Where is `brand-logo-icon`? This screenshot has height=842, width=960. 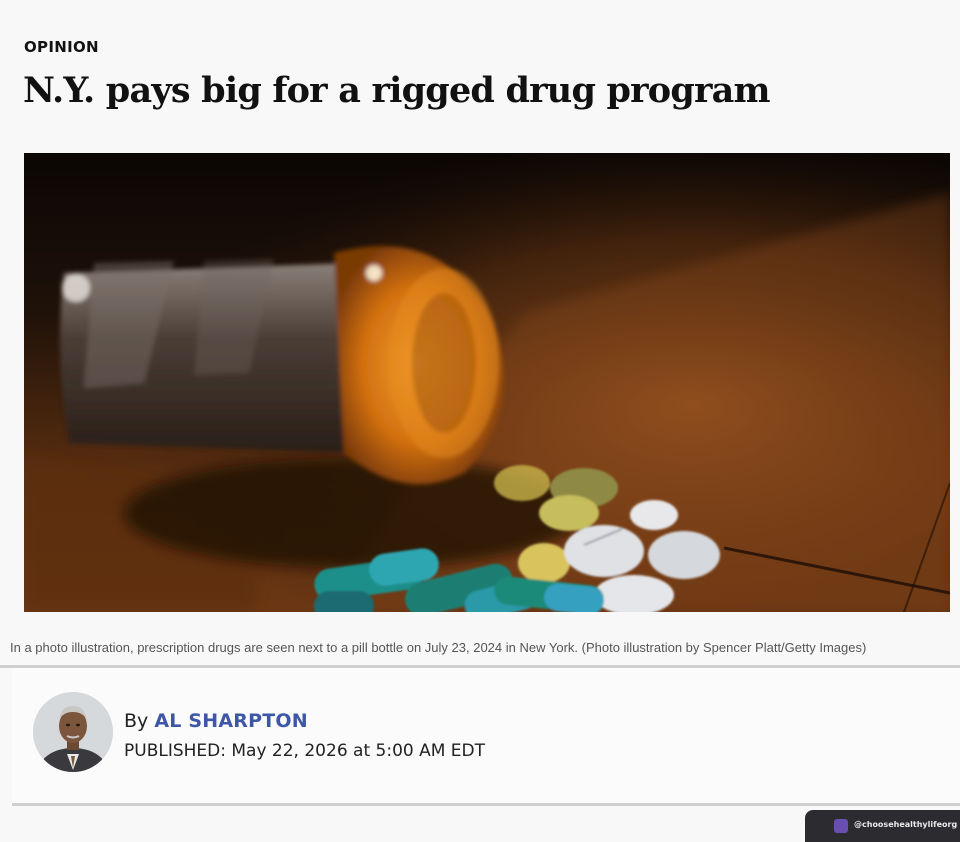 brand-logo-icon is located at coordinates (841, 826).